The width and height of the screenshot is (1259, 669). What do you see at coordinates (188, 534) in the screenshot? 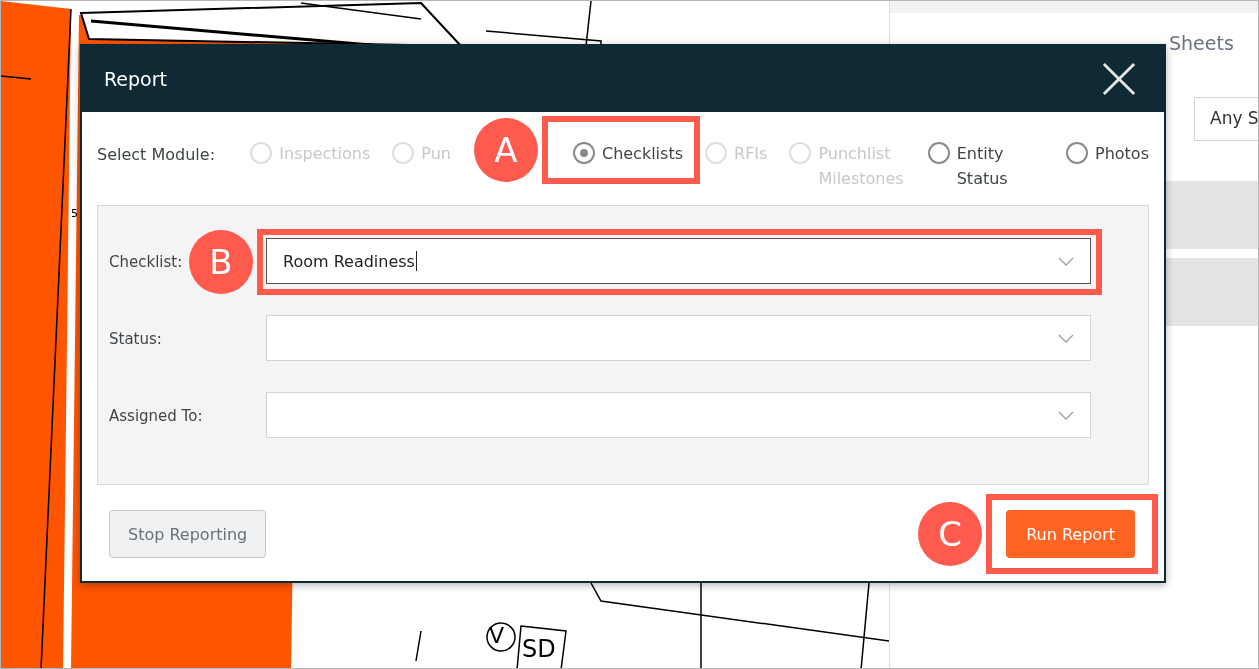
I see `stop-reporting-button: Stop Reporting` at bounding box center [188, 534].